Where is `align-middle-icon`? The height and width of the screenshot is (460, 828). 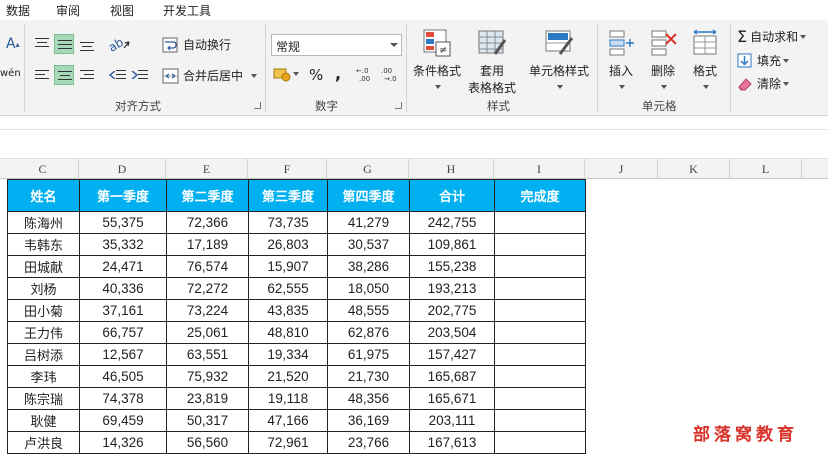
align-middle-icon is located at coordinates (64, 44).